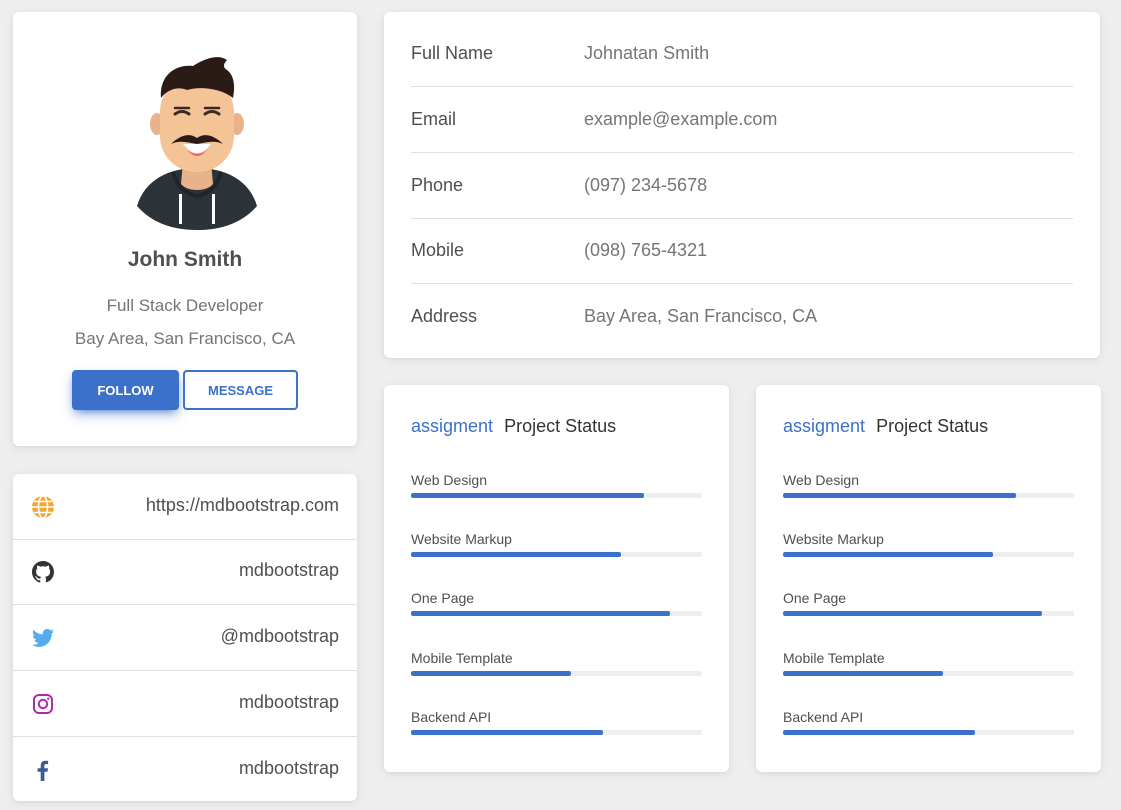 This screenshot has width=1121, height=810. I want to click on info-label: Full Name, so click(452, 53).